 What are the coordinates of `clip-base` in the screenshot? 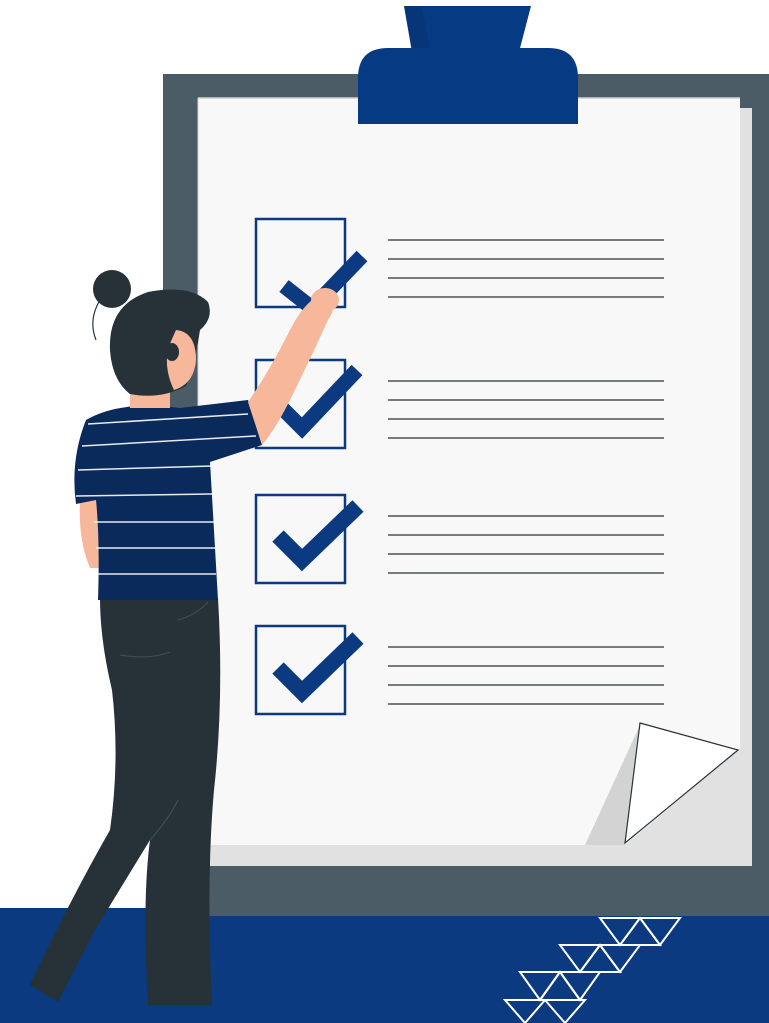 It's located at (468, 86).